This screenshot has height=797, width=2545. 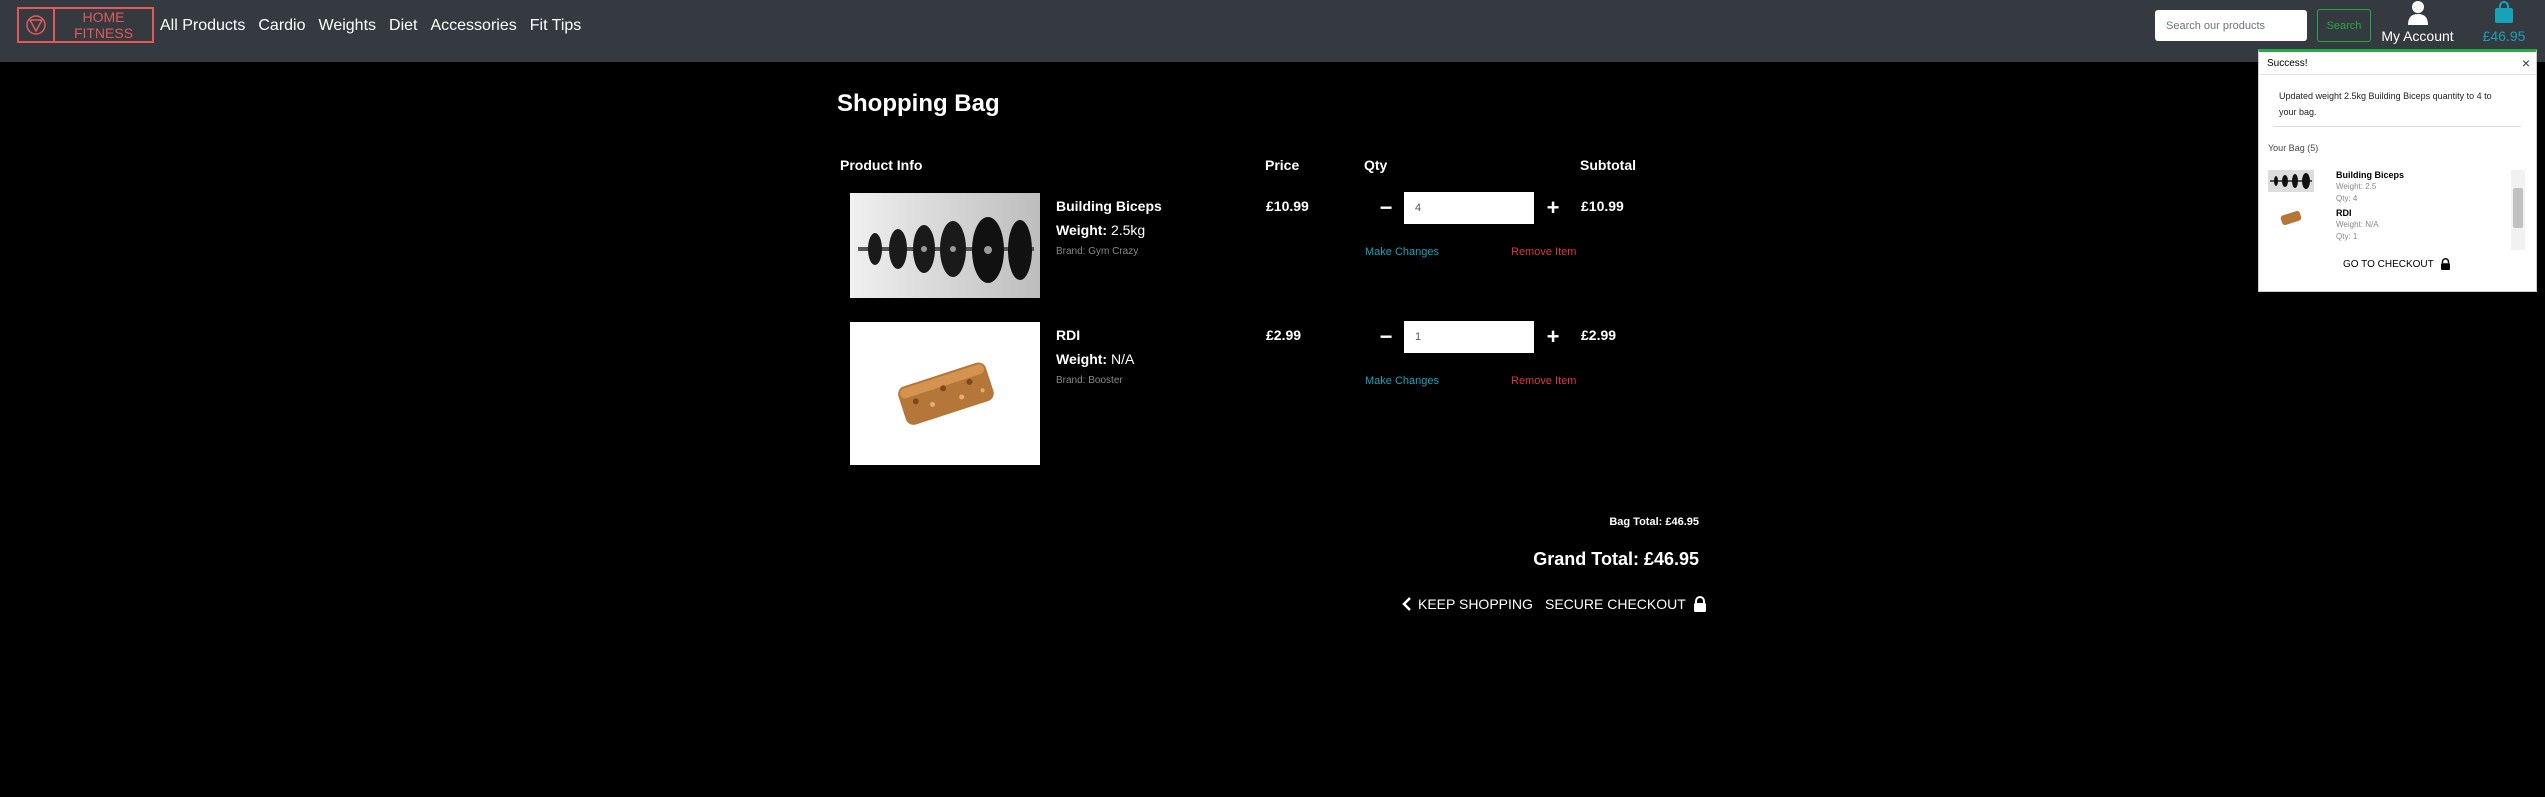 I want to click on item-brand: Brand: Gym Crazy, so click(x=1097, y=251).